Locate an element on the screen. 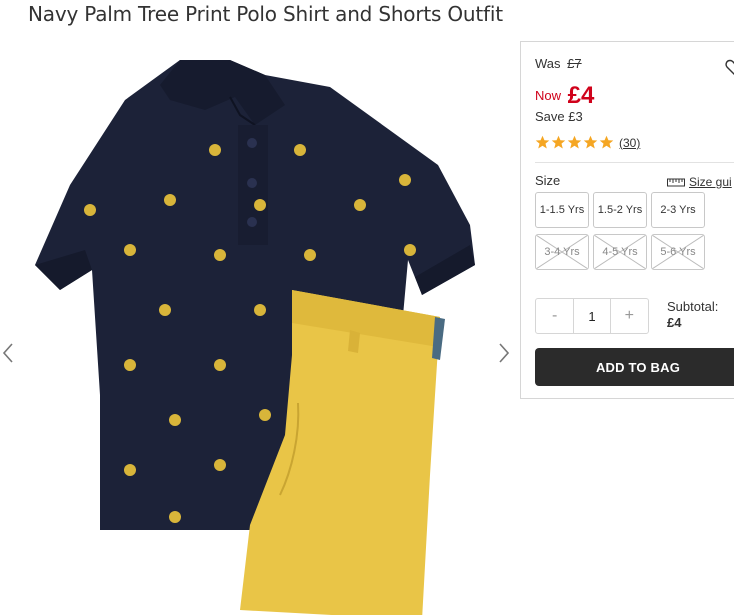 The height and width of the screenshot is (615, 734). size-option-3-4-yrs-unavailable: 3-4 Yrs is located at coordinates (562, 252).